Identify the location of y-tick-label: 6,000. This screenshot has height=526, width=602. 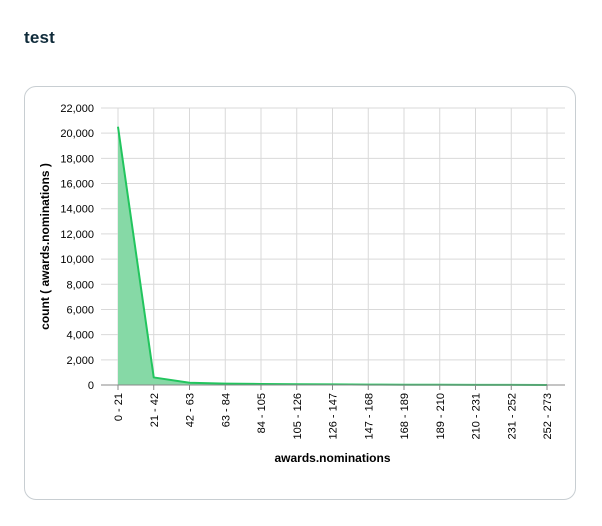
(80, 310).